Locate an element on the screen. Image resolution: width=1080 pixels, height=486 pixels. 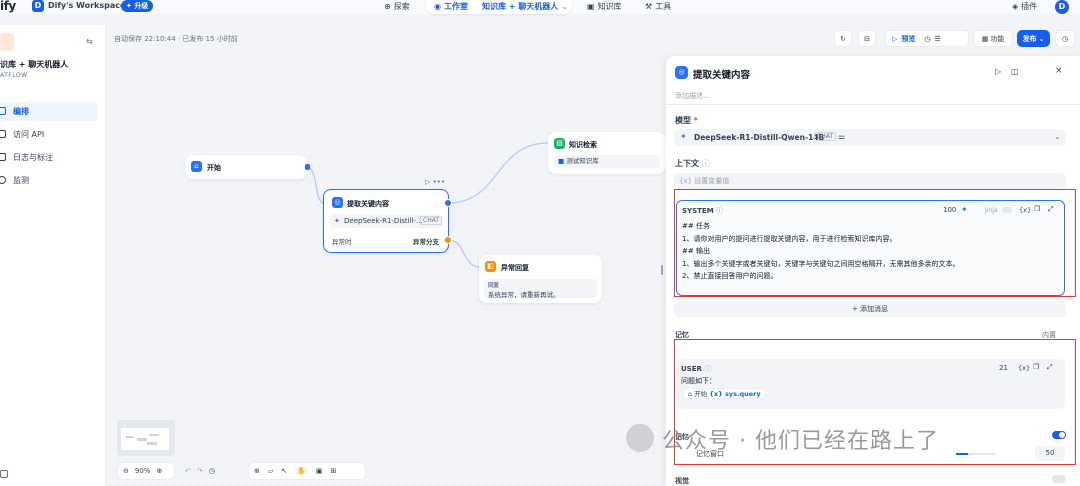
undo-icon: ↶ is located at coordinates (188, 471).